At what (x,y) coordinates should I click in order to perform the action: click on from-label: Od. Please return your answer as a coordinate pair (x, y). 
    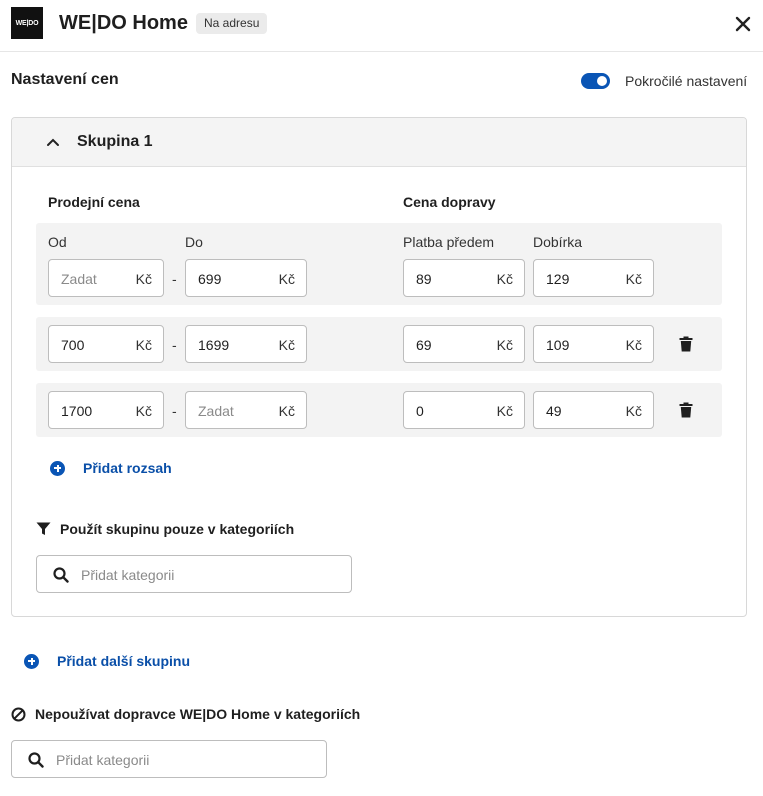
    Looking at the image, I should click on (57, 242).